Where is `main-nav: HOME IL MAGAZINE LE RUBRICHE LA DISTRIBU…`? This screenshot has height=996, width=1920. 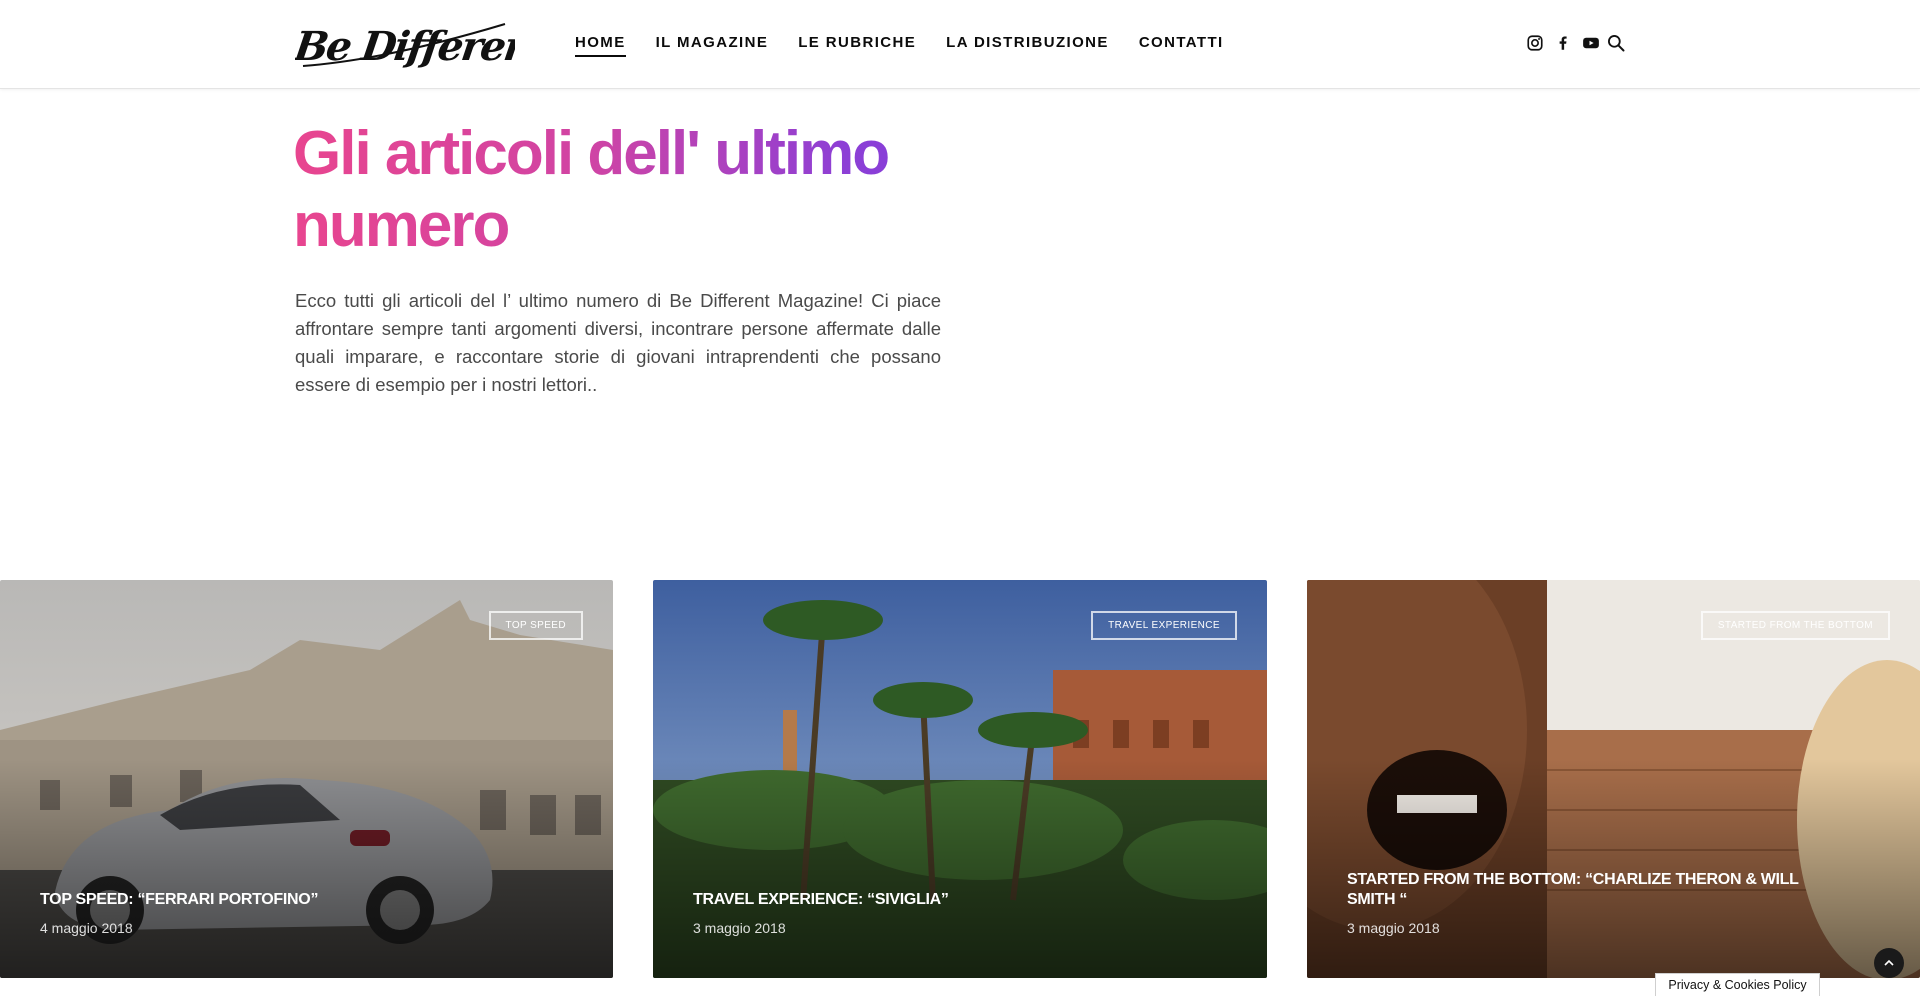 main-nav: HOME IL MAGAZINE LE RUBRICHE LA DISTRIBU… is located at coordinates (914, 45).